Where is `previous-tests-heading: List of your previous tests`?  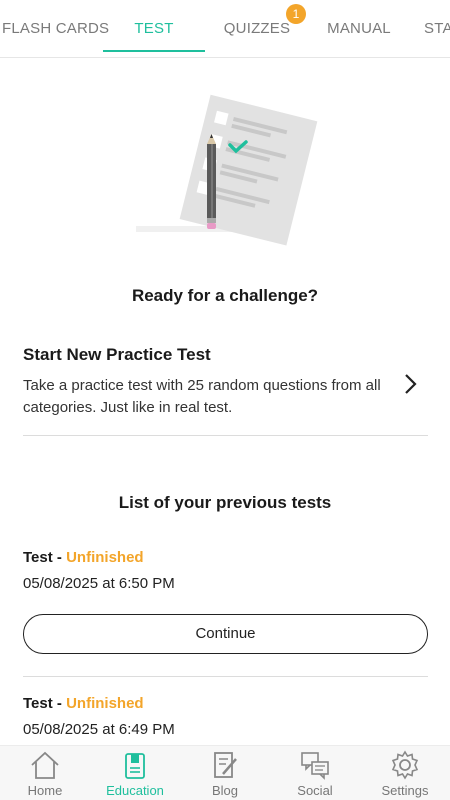
previous-tests-heading: List of your previous tests is located at coordinates (225, 502).